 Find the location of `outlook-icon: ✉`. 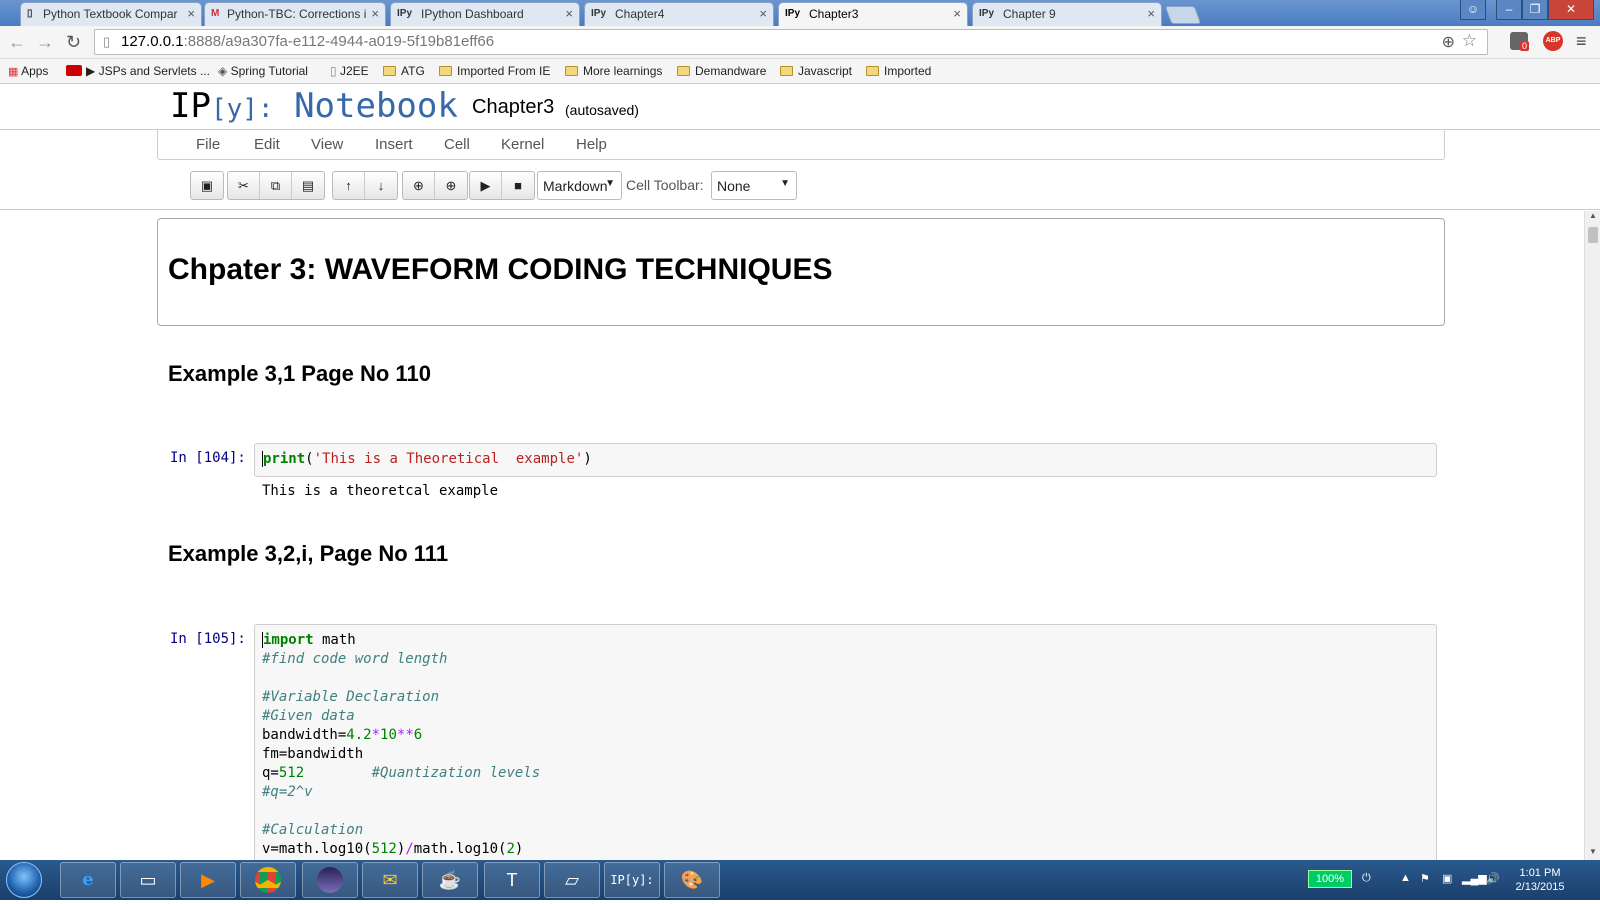

outlook-icon: ✉ is located at coordinates (390, 880).